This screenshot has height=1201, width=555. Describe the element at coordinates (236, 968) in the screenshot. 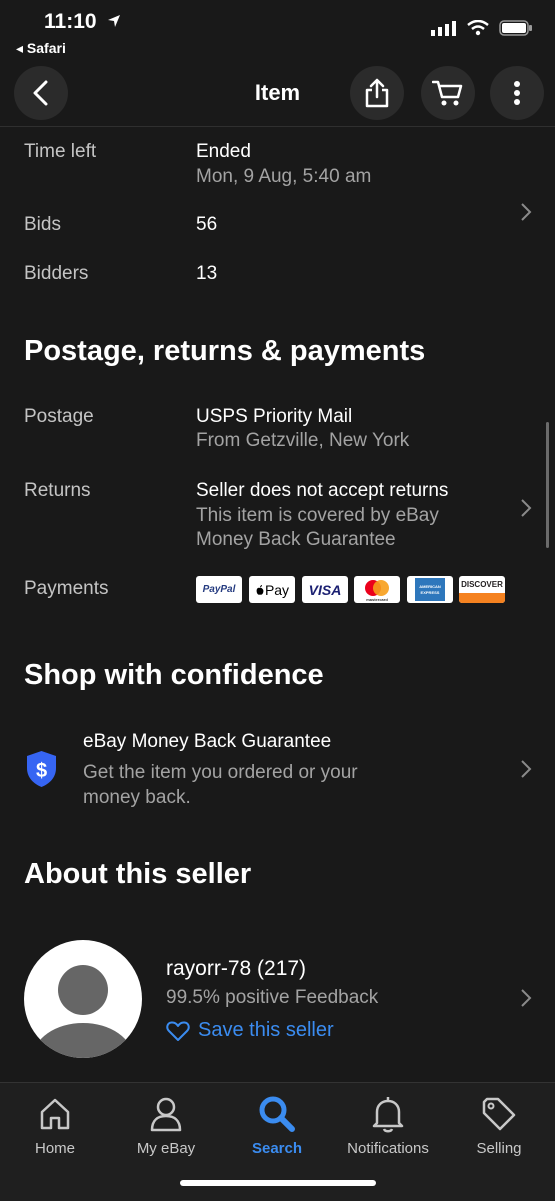

I see `seller-name: rayorr-78 (217)` at that location.